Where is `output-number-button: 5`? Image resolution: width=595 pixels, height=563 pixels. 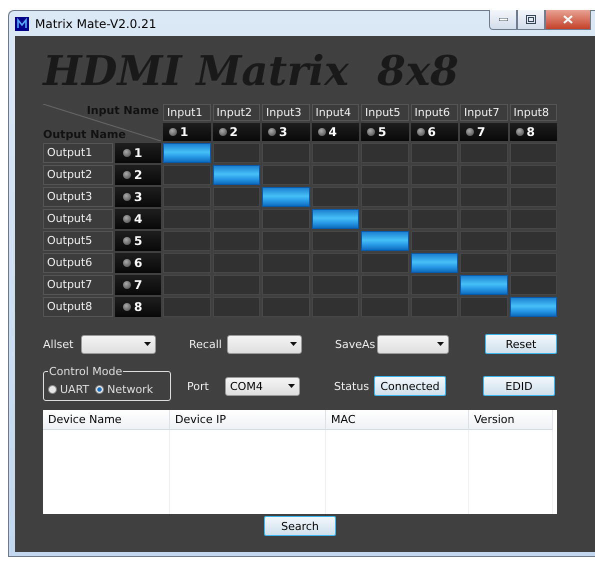 output-number-button: 5 is located at coordinates (138, 241).